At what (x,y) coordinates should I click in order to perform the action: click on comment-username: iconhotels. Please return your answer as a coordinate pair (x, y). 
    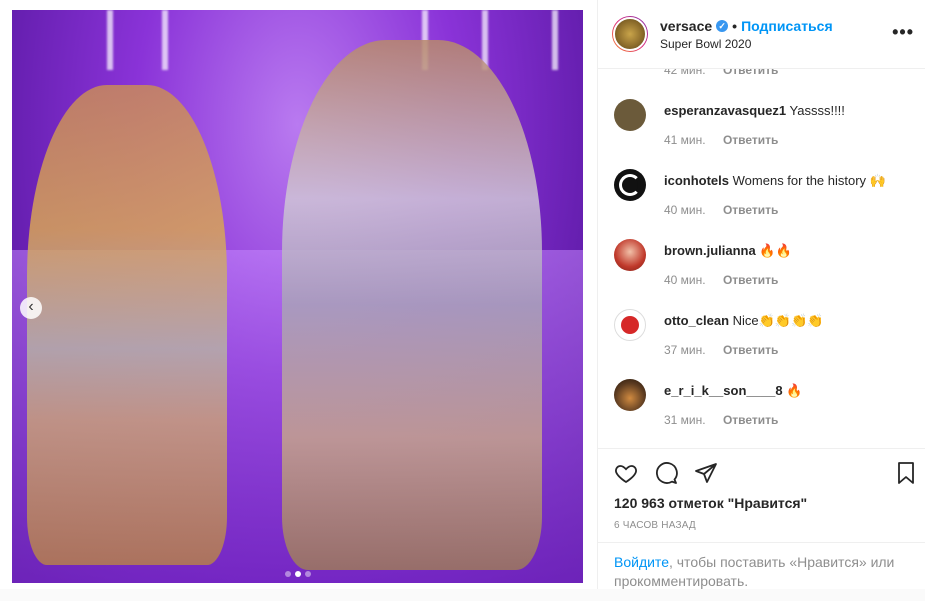
    Looking at the image, I should click on (696, 180).